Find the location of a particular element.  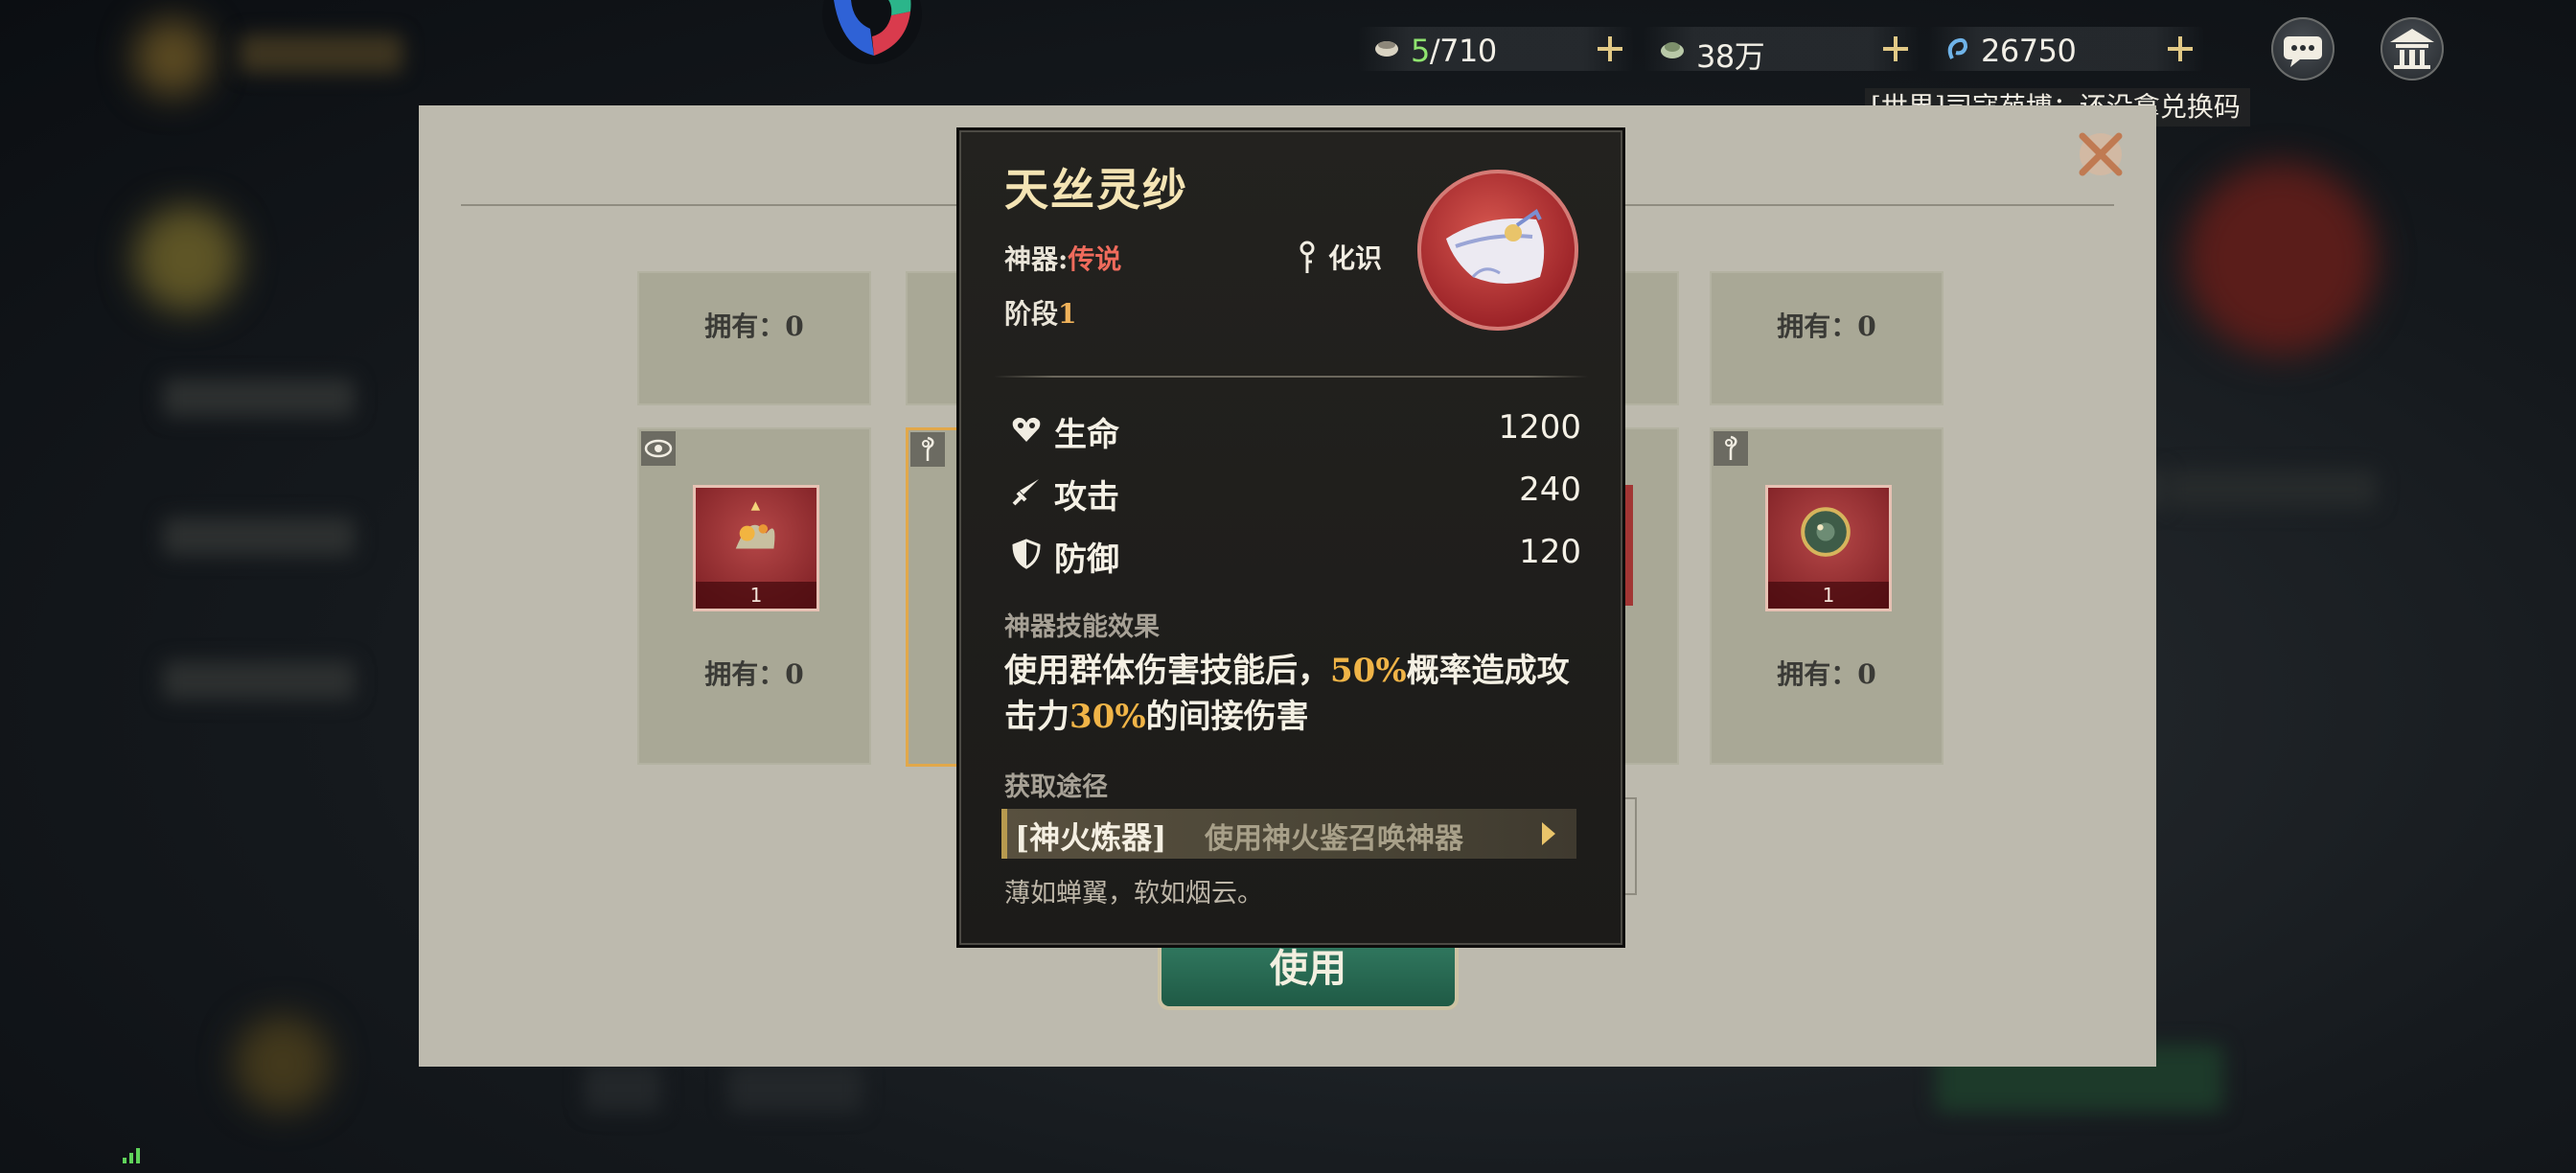

jade-counter: 26750 is located at coordinates (2066, 49).